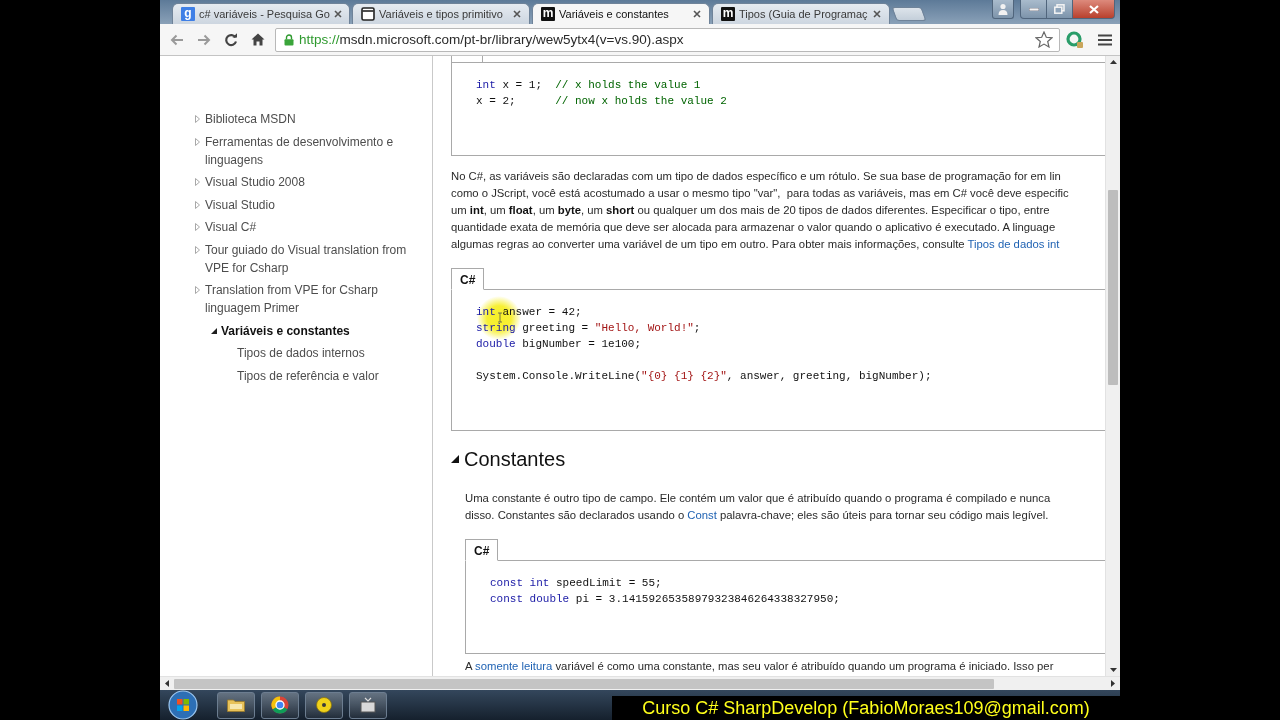 The image size is (1280, 720). I want to click on code-line: const int speedLimit = 55;, so click(576, 583).